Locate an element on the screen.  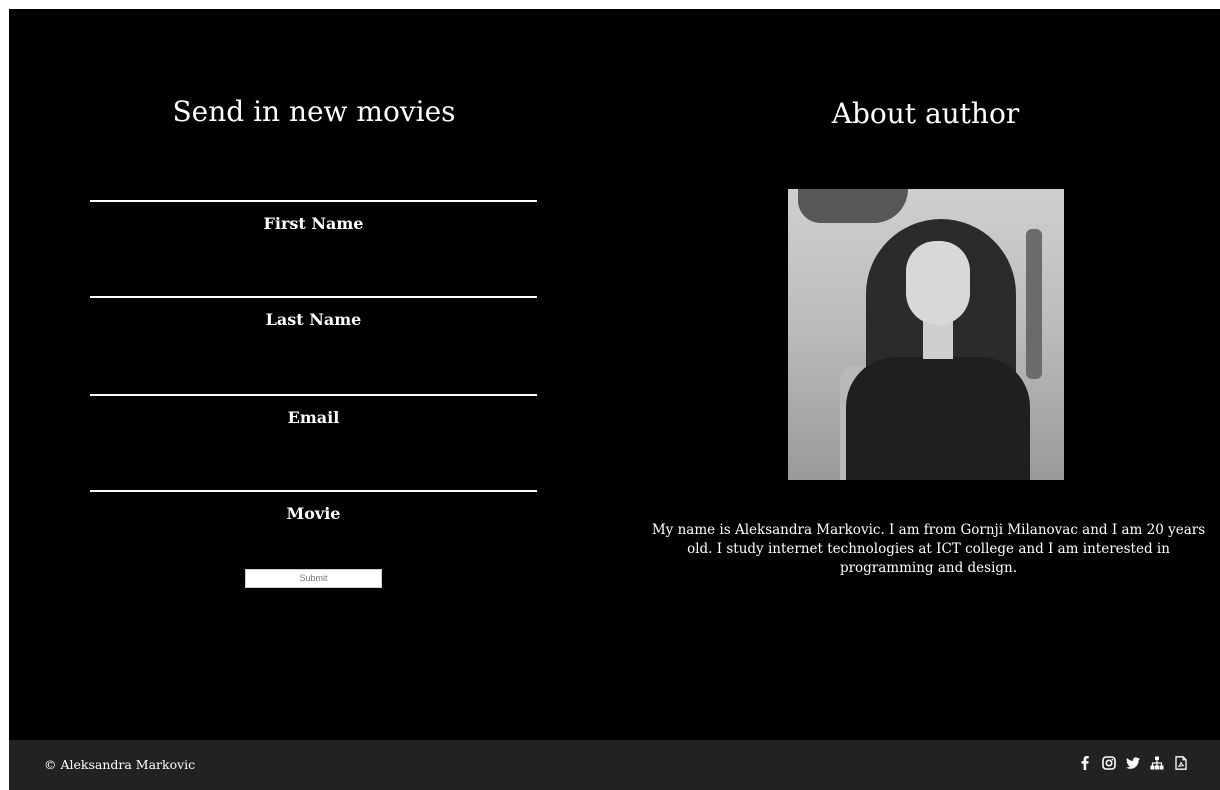
submit-button: Submit is located at coordinates (313, 578).